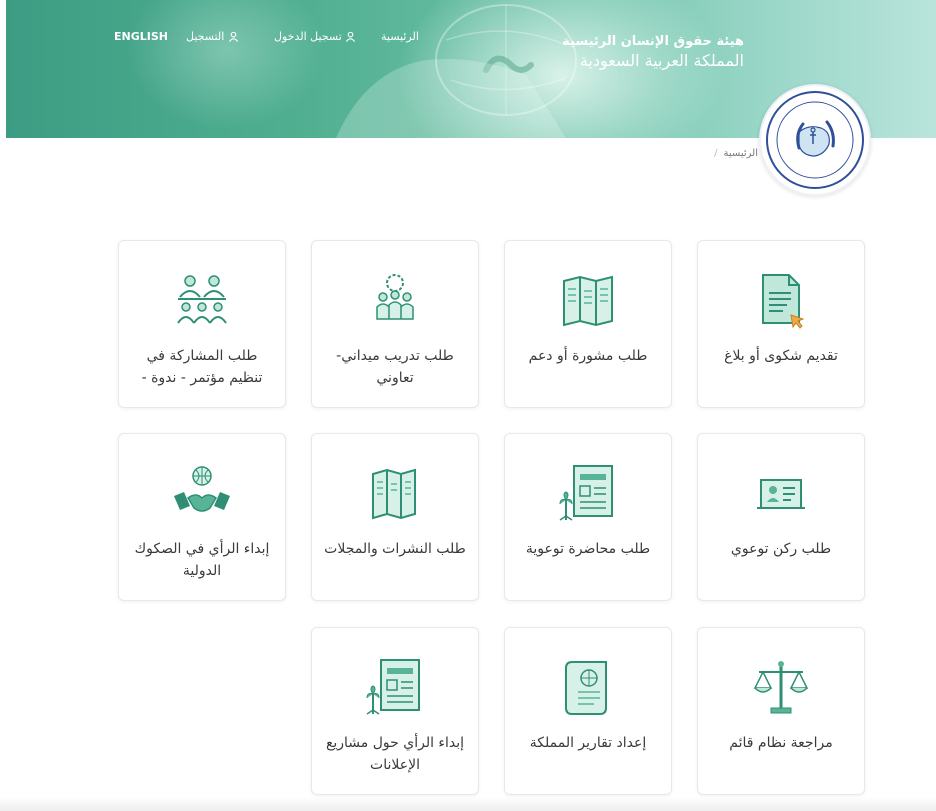 This screenshot has height=811, width=936. I want to click on service-card-awareness-booth: طلب ركن توعوي, so click(781, 517).